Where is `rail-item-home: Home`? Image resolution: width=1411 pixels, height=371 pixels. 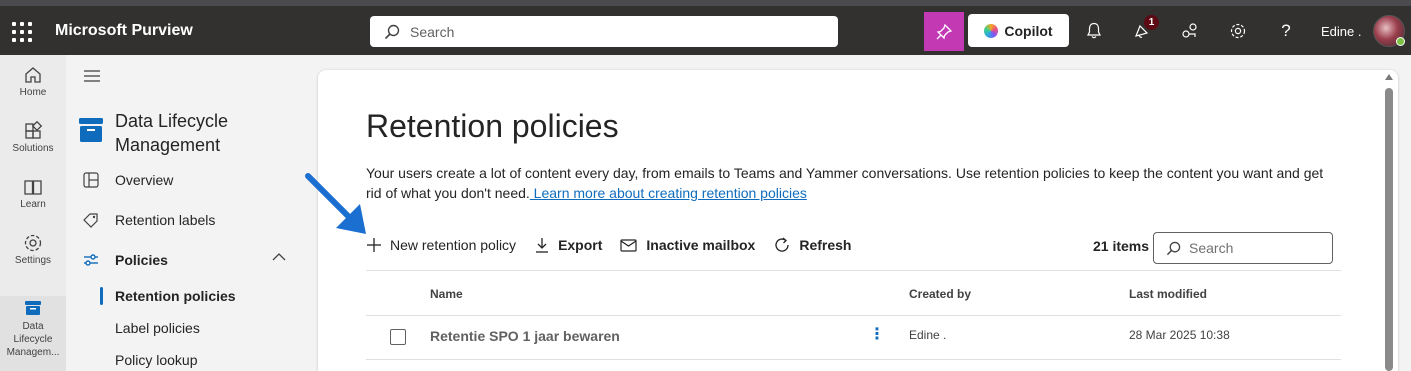
rail-item-home: Home is located at coordinates (33, 81).